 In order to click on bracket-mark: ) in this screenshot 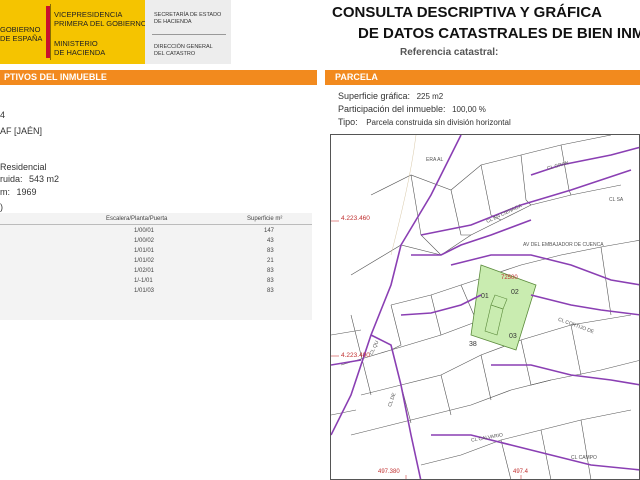, I will do `click(1, 207)`.